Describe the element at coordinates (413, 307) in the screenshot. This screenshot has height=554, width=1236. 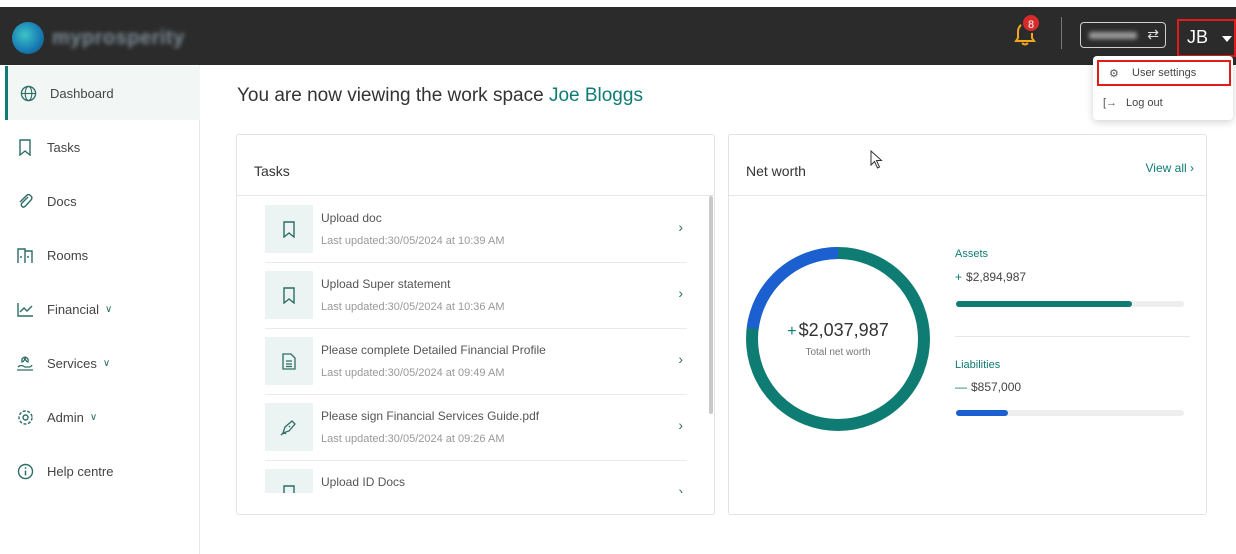
I see `task-updated: Last updated:30/05/2024 at 10:36 AM` at that location.